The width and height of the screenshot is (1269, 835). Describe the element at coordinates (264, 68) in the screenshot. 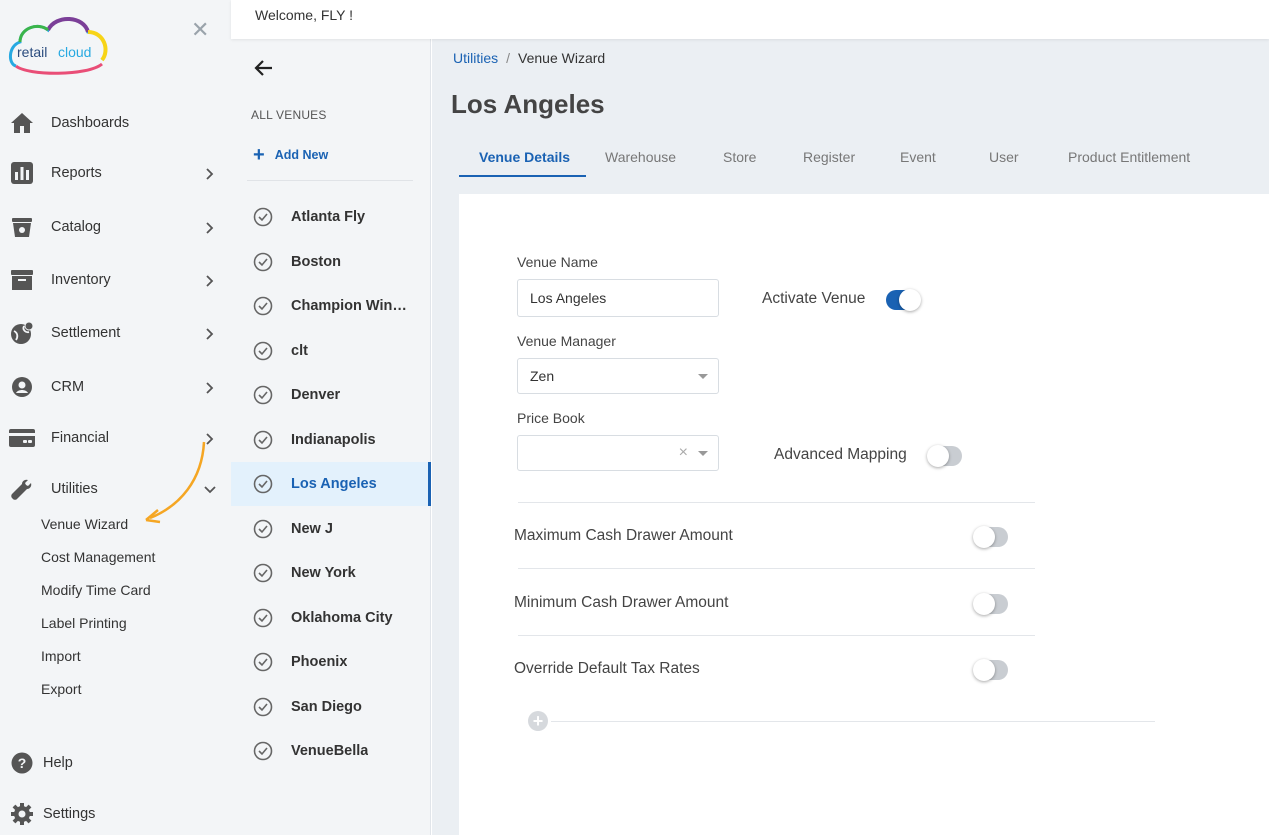

I see `back-arrow-icon` at that location.